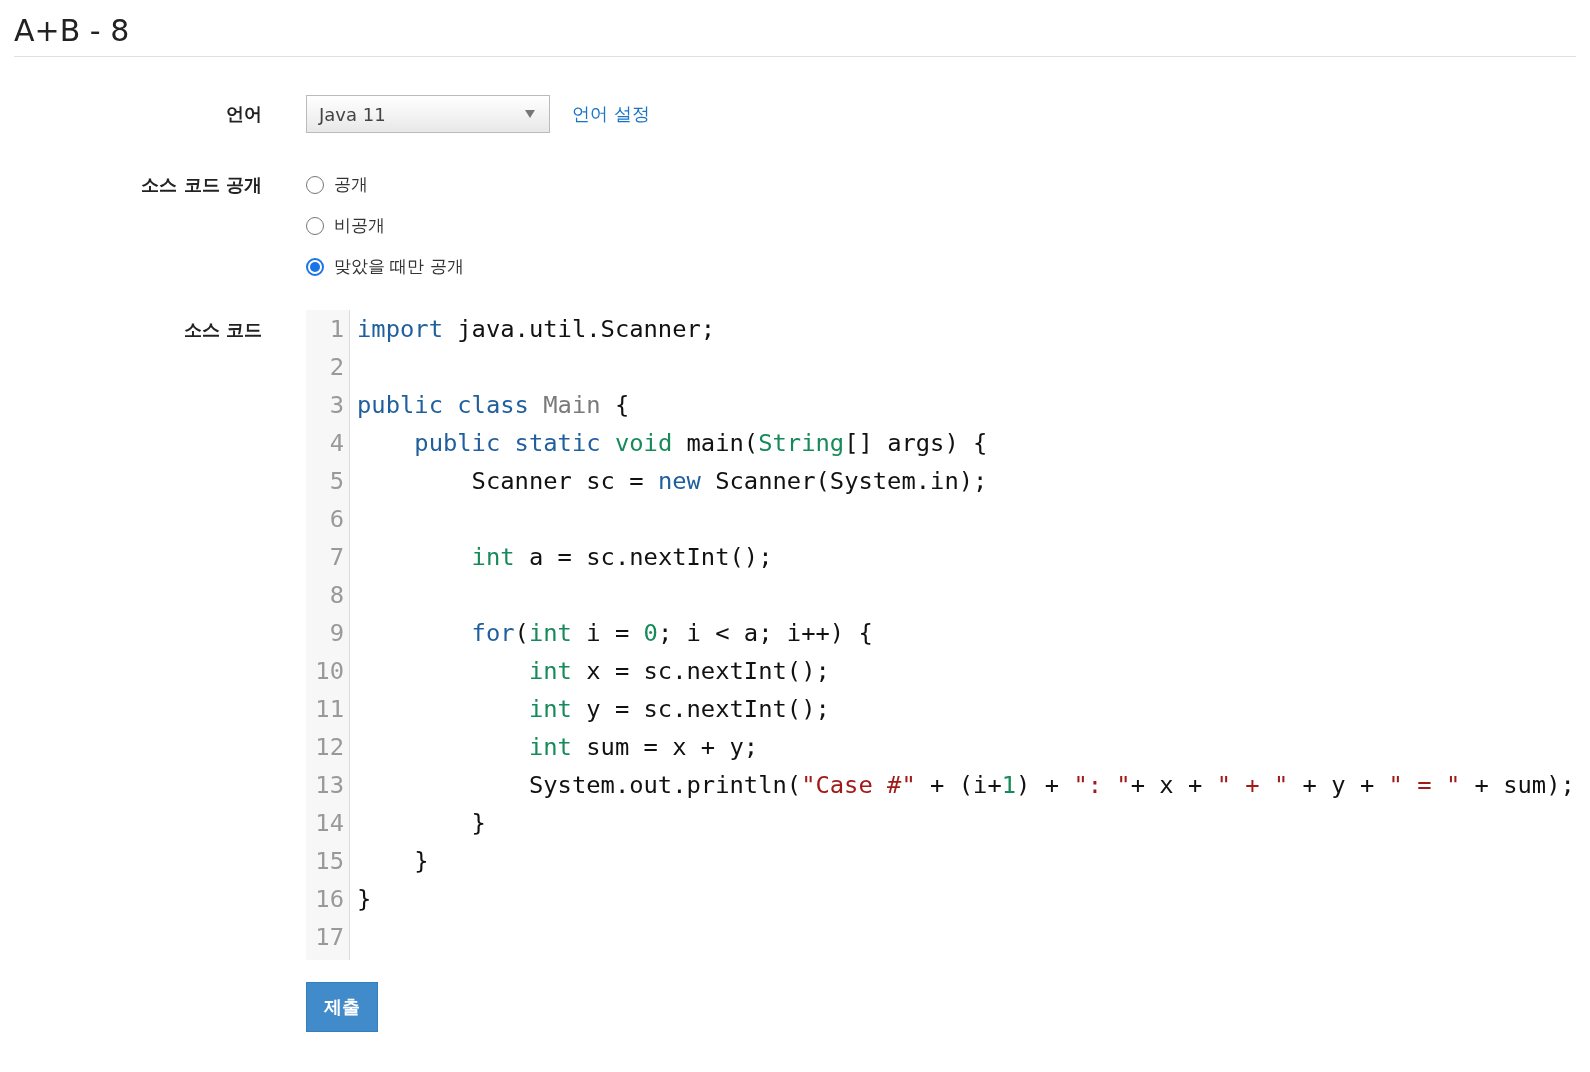 The width and height of the screenshot is (1590, 1072). What do you see at coordinates (336, 405) in the screenshot?
I see `line-number: 3` at bounding box center [336, 405].